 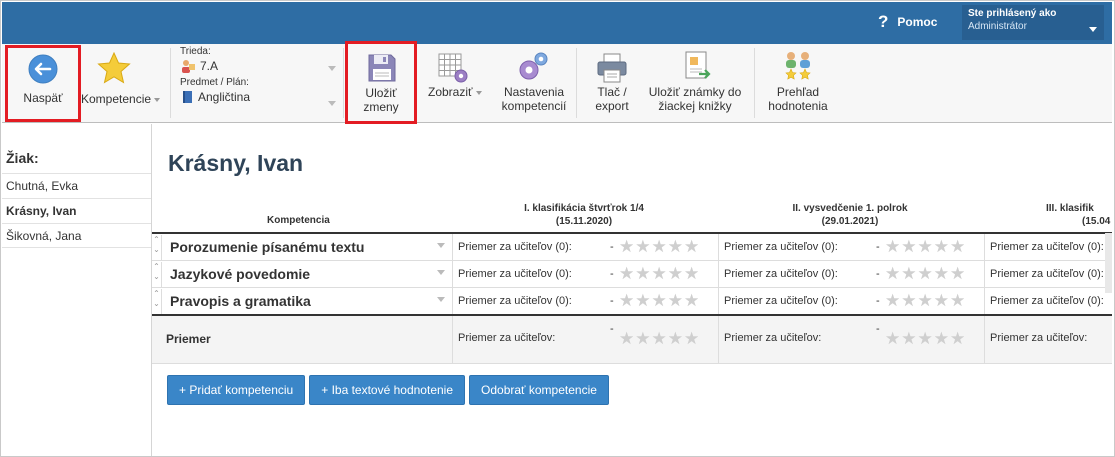 What do you see at coordinates (534, 106) in the screenshot?
I see `settings-label-2: kompetencií` at bounding box center [534, 106].